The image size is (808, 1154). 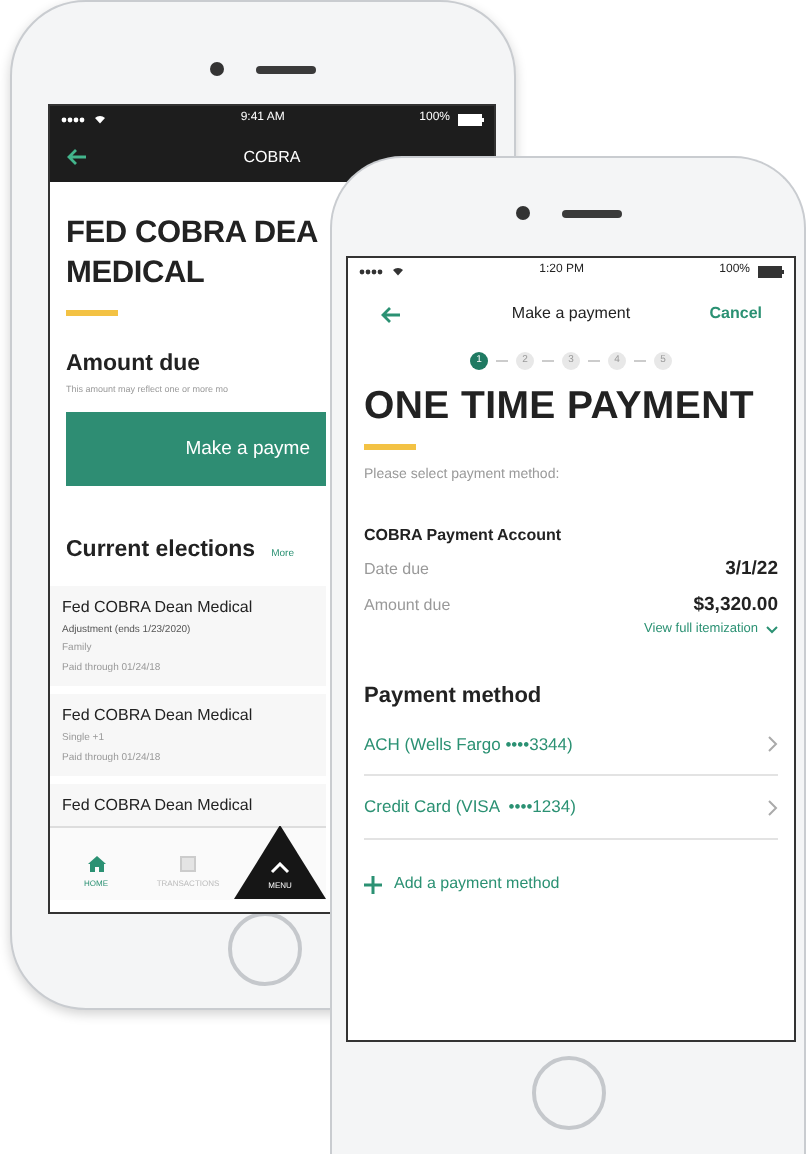 I want to click on page-title: ONE TIME PAYMENT, so click(x=560, y=407).